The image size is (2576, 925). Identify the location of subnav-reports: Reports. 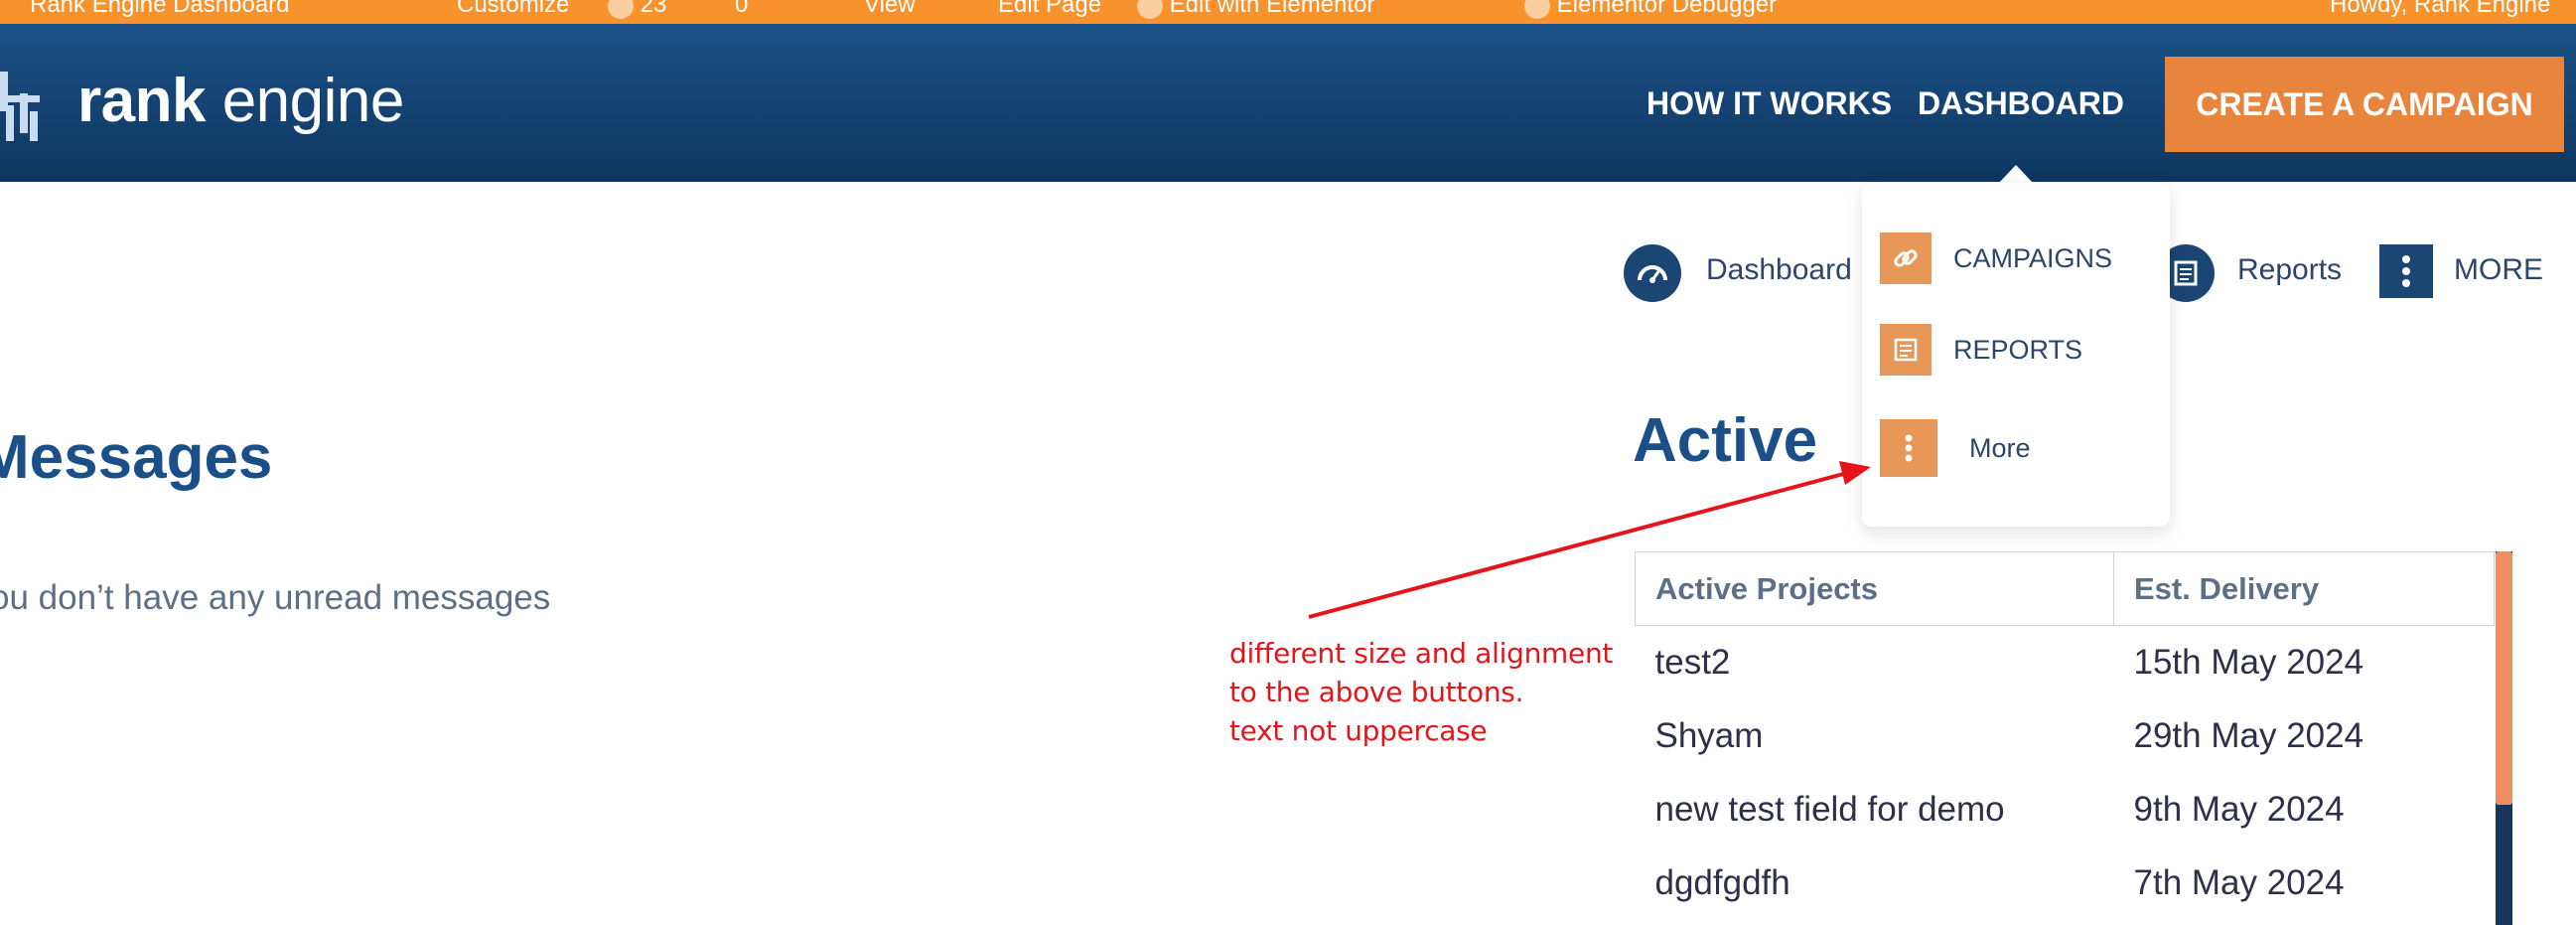
(2289, 270).